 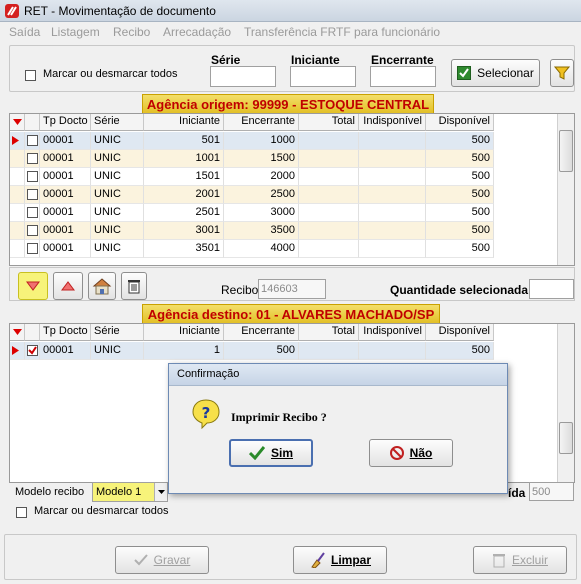 What do you see at coordinates (32, 350) in the screenshot?
I see `dest-row-checkbox` at bounding box center [32, 350].